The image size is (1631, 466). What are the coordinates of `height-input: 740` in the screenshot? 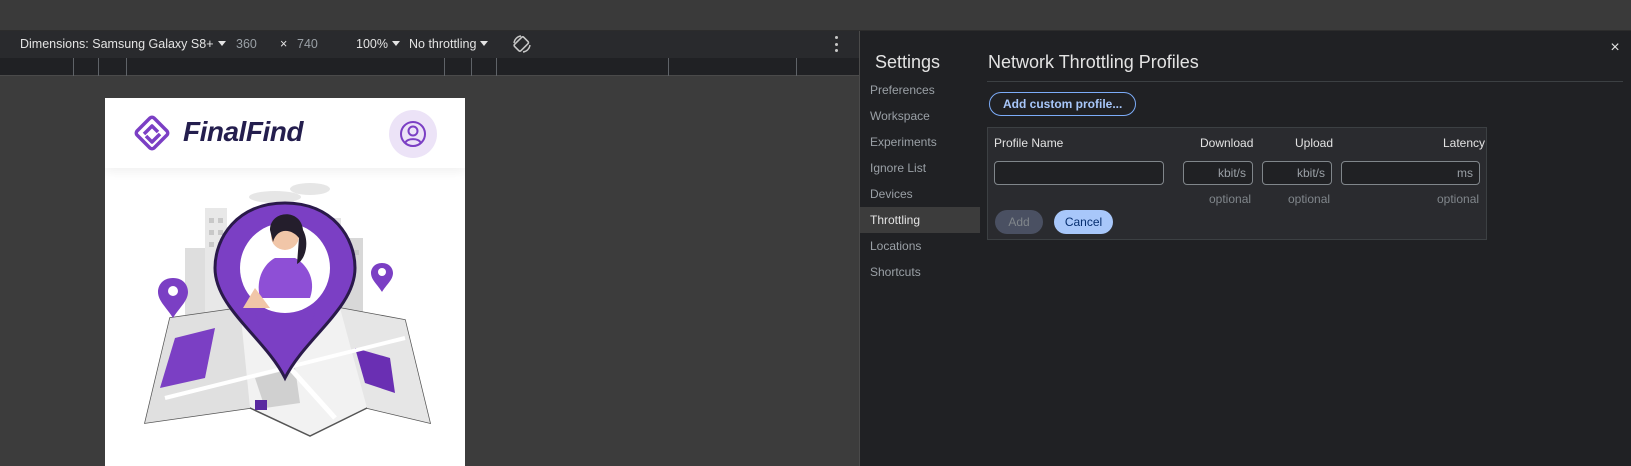 It's located at (307, 44).